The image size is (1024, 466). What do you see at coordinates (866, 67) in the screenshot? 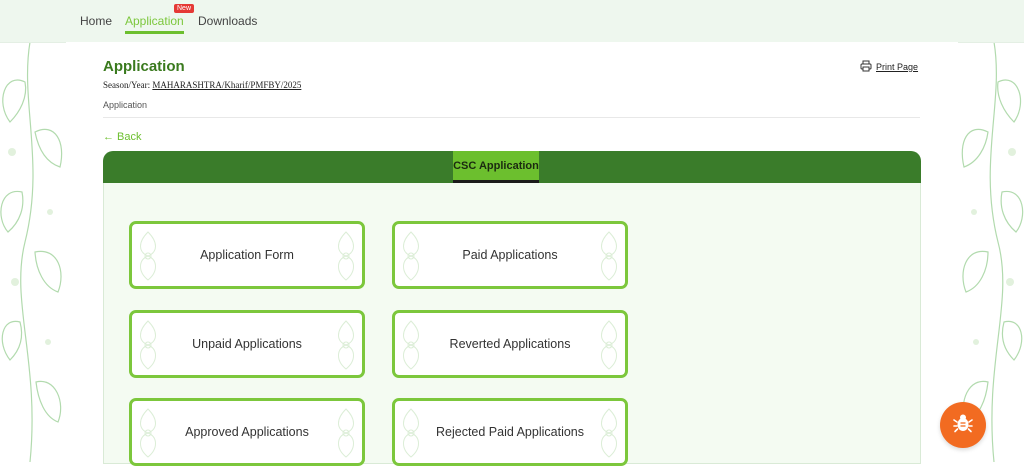
I see `printer-icon` at bounding box center [866, 67].